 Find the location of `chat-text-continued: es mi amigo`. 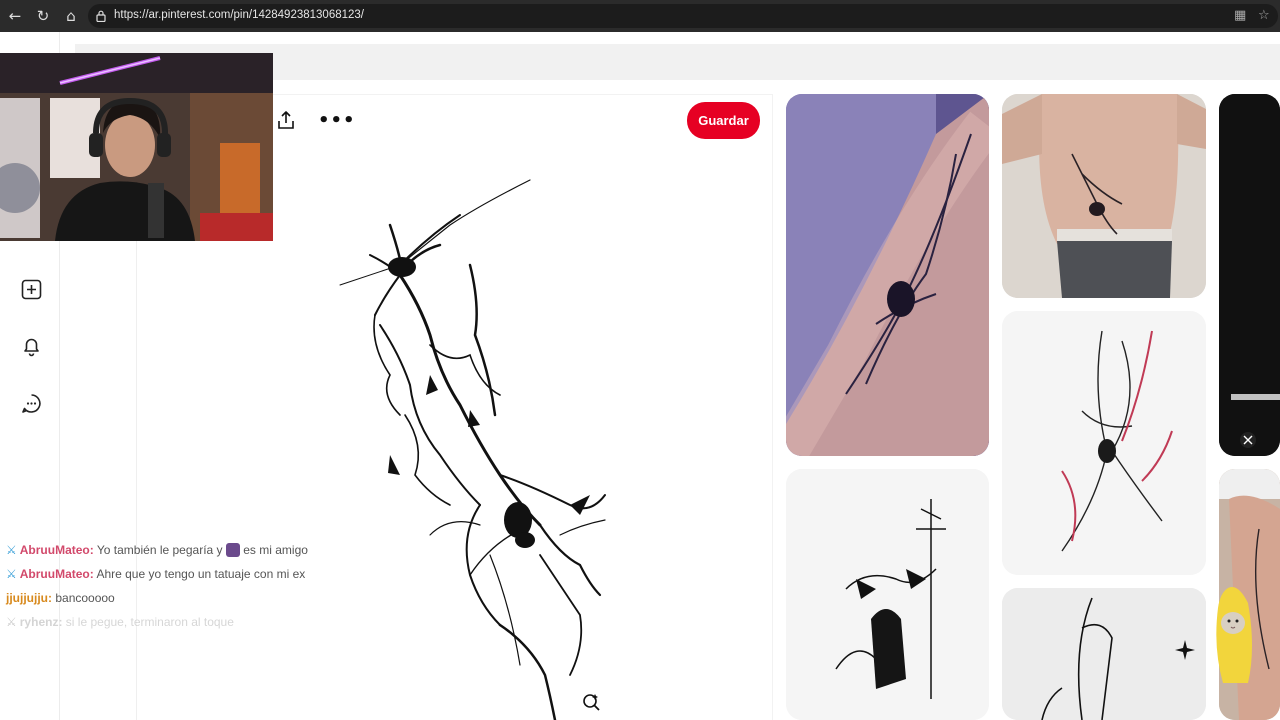

chat-text-continued: es mi amigo is located at coordinates (275, 550).